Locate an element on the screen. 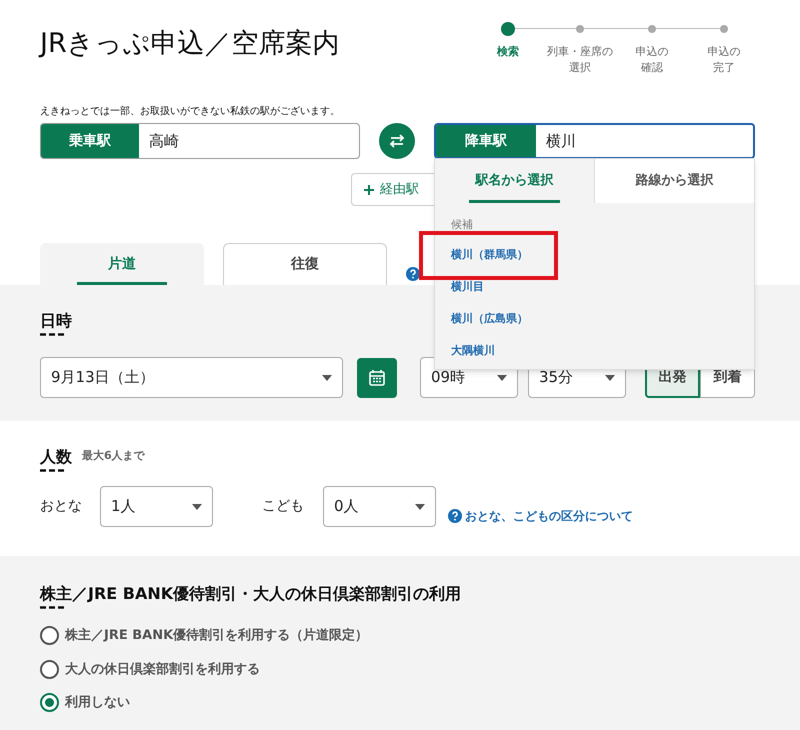 This screenshot has height=730, width=800. dropdown-tab: 駅名から選択 is located at coordinates (514, 181).